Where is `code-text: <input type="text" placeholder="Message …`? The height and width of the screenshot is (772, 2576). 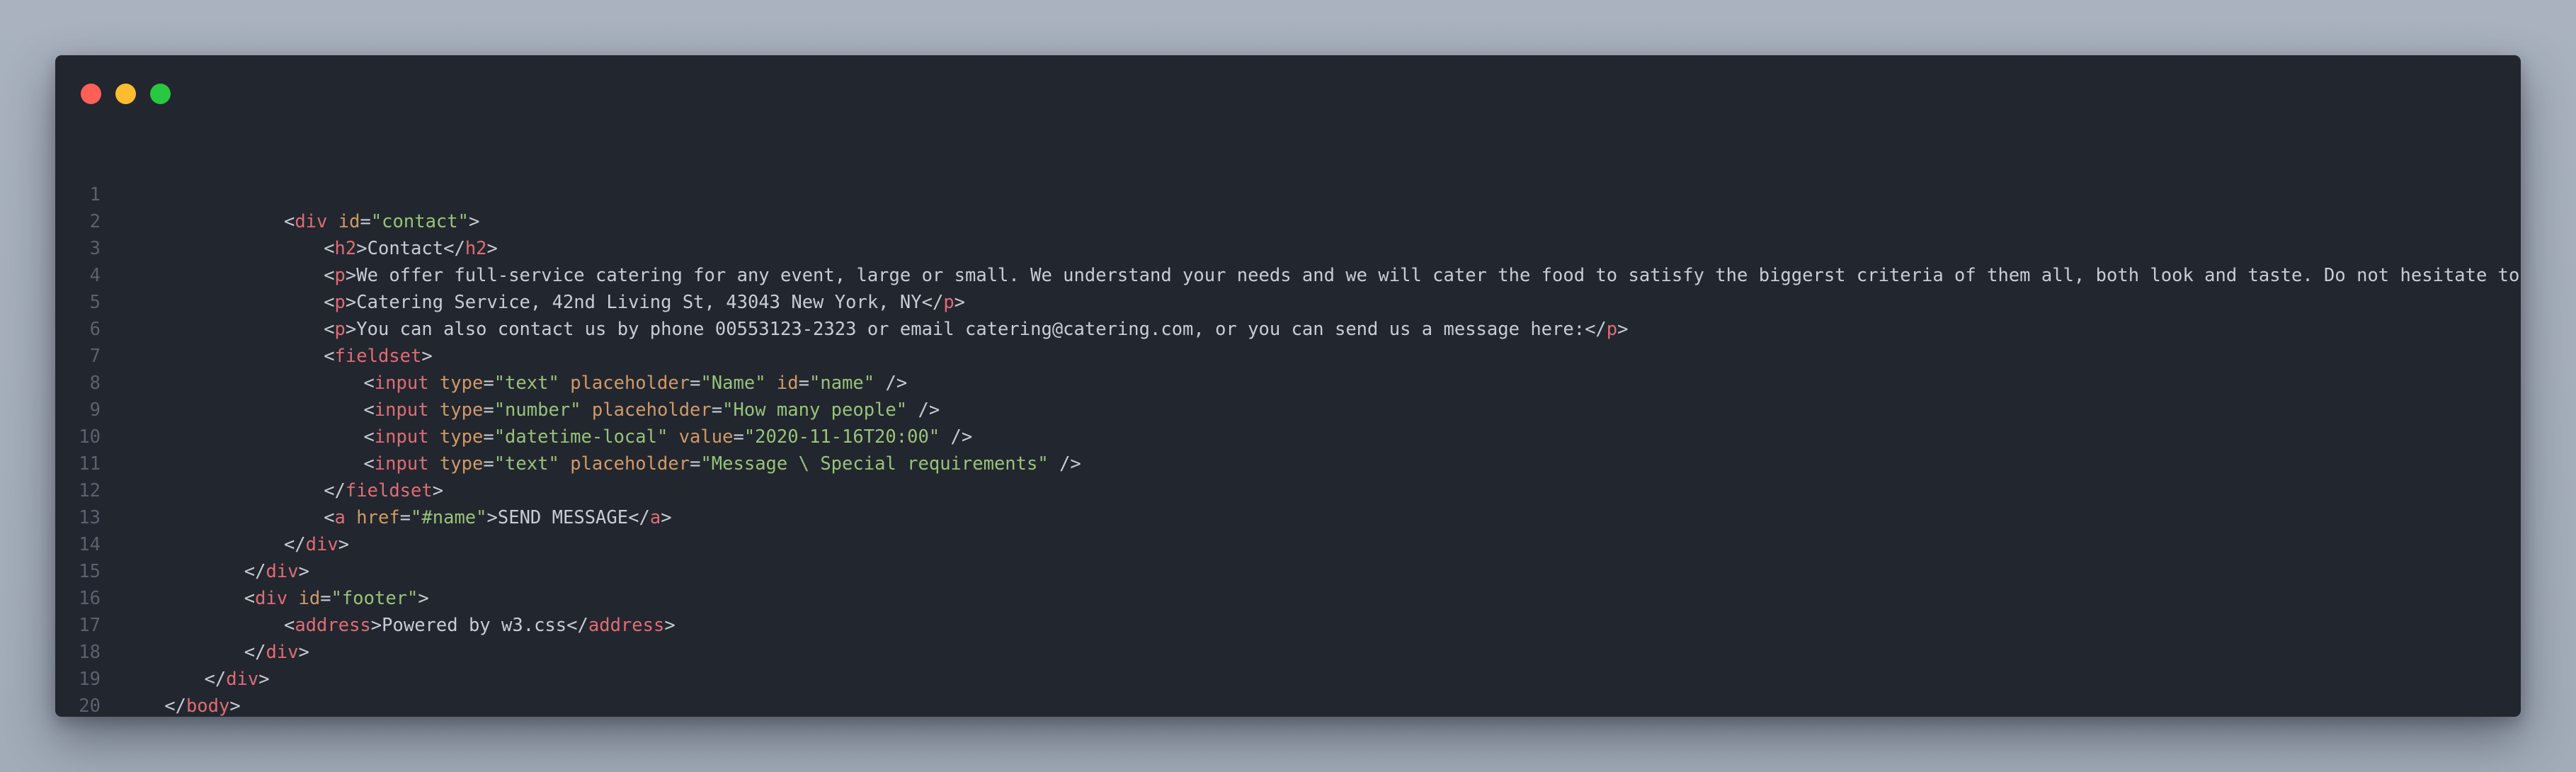
code-text: <input type="text" placeholder="Message … is located at coordinates (722, 463).